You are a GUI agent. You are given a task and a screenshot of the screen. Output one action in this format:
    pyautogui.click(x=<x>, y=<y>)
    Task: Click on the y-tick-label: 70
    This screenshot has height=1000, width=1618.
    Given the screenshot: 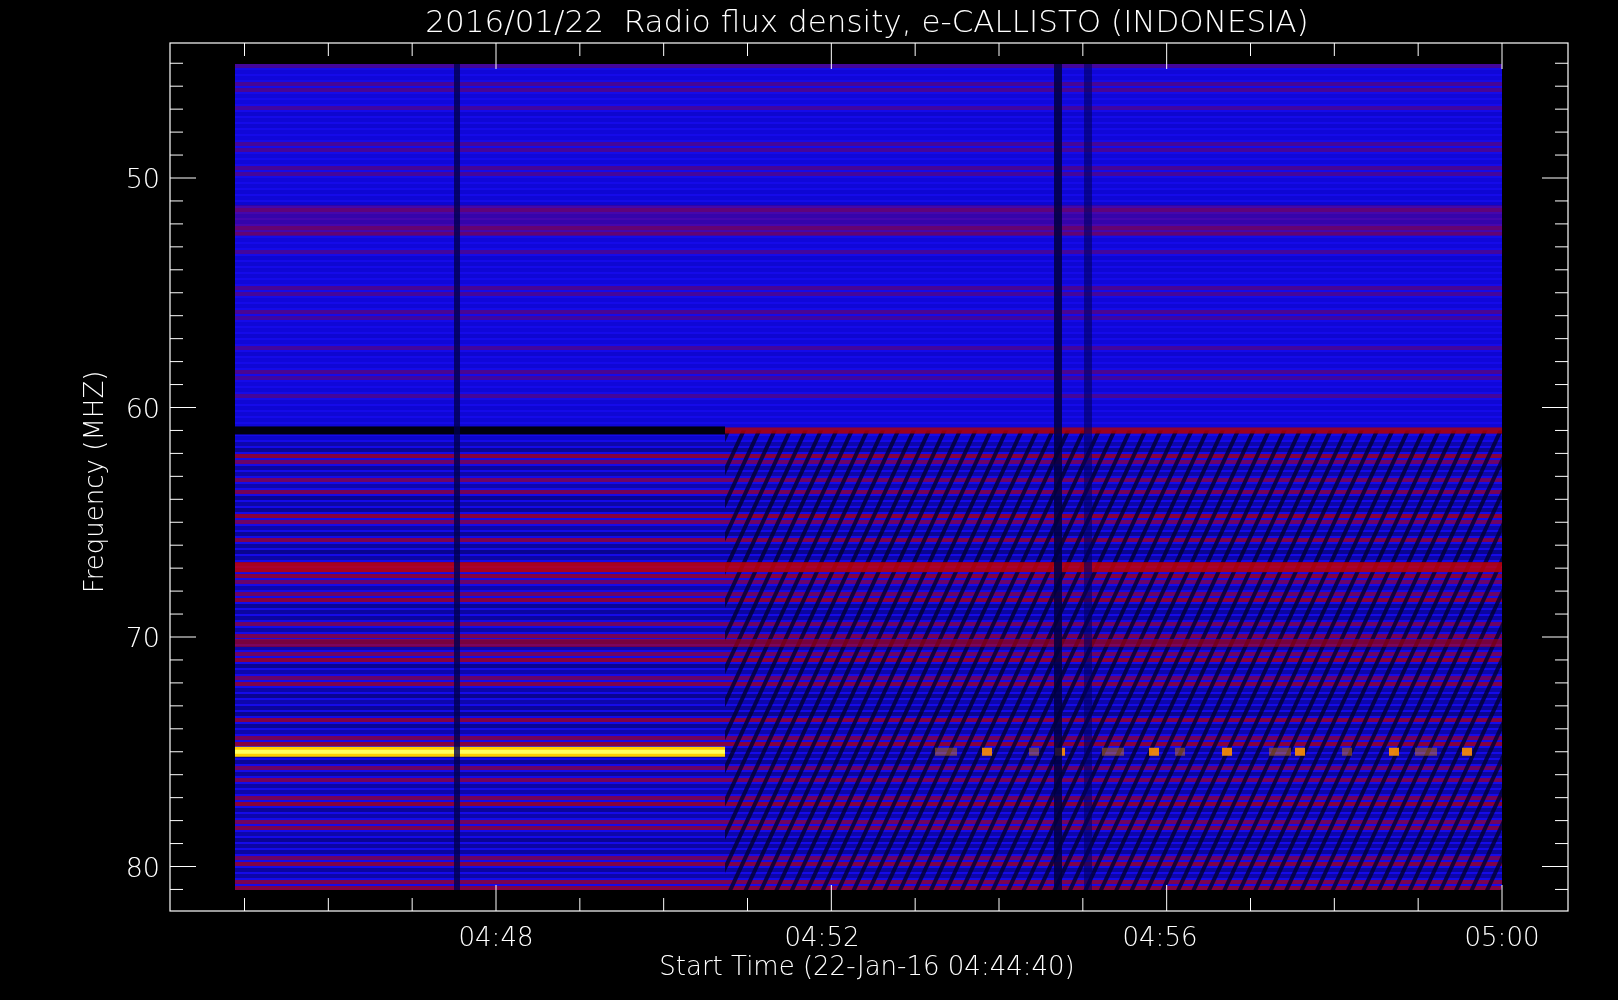 What is the action you would take?
    pyautogui.click(x=142, y=637)
    